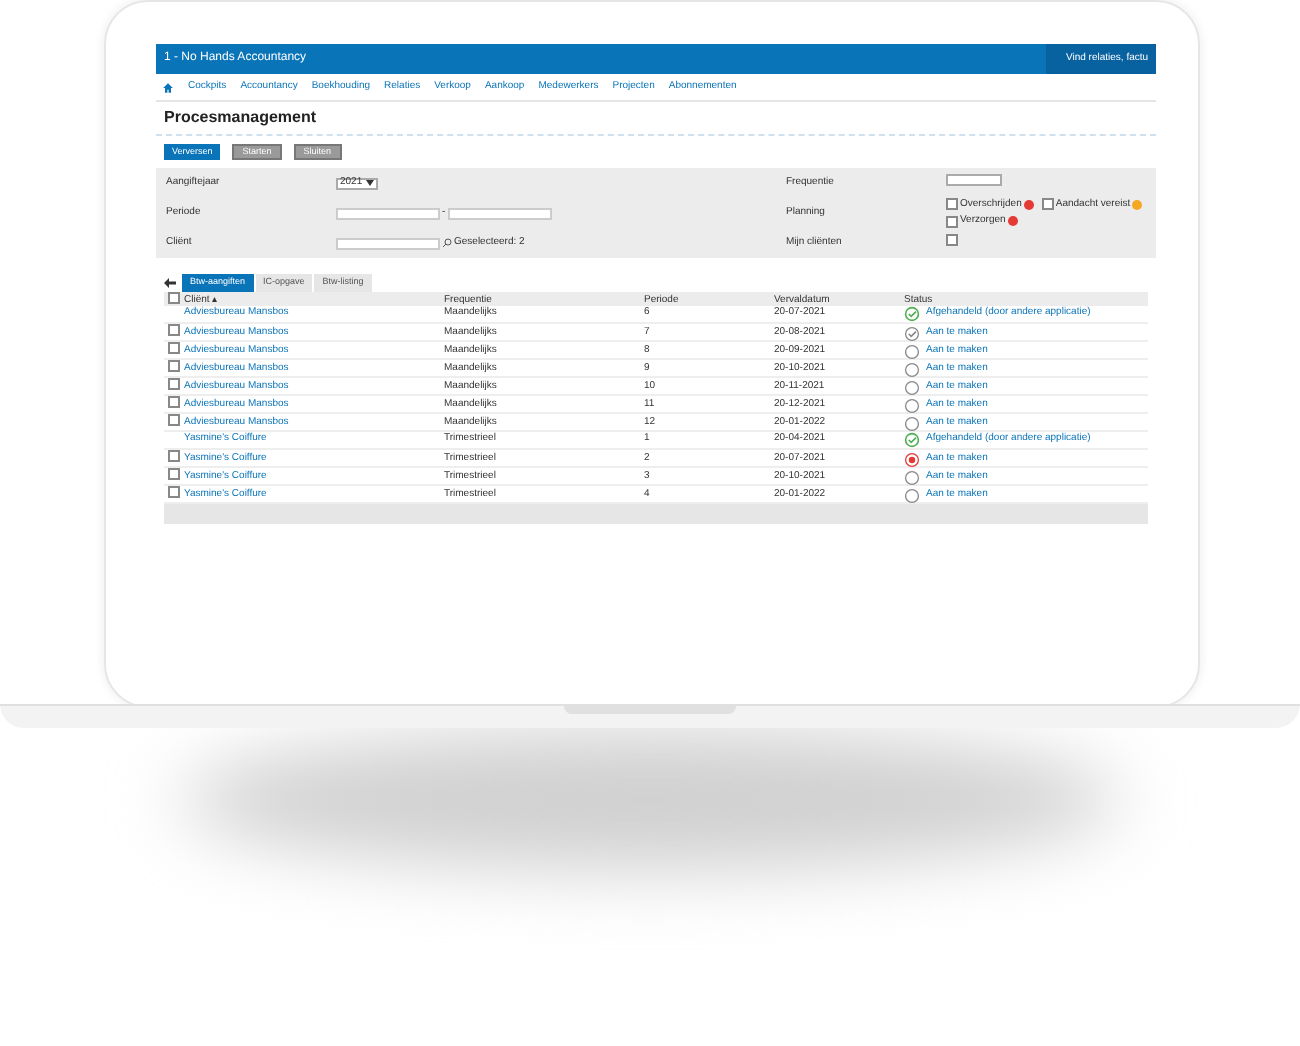 This screenshot has width=1300, height=1046. Describe the element at coordinates (388, 243) in the screenshot. I see `client-field` at that location.